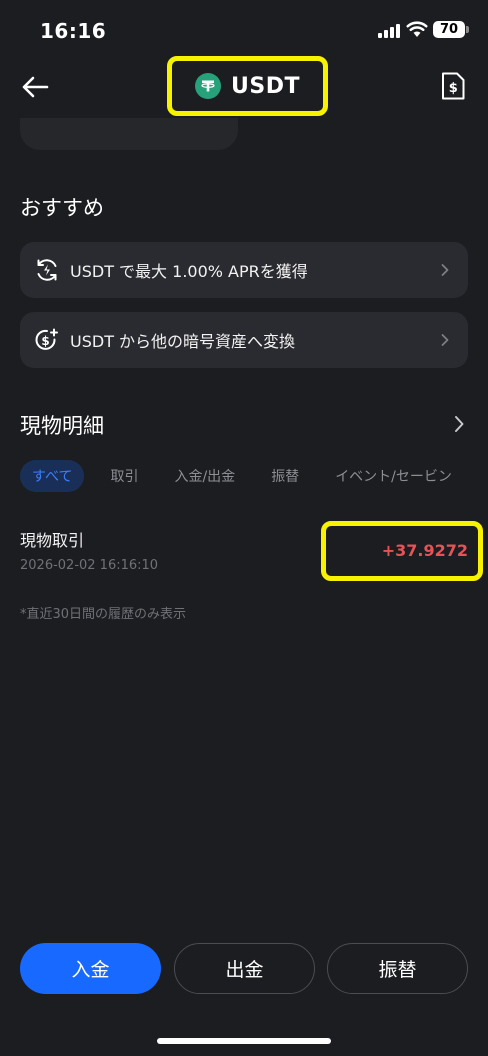 Image resolution: width=488 pixels, height=1056 pixels. Describe the element at coordinates (244, 968) in the screenshot. I see `withdraw-button: 出金` at that location.